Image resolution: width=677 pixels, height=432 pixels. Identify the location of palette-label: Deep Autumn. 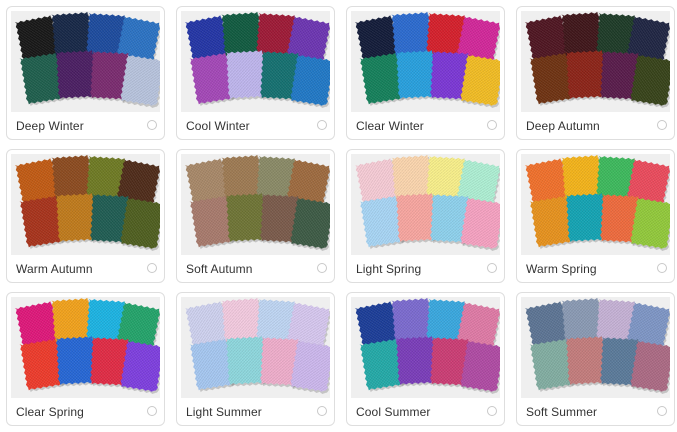
(563, 126).